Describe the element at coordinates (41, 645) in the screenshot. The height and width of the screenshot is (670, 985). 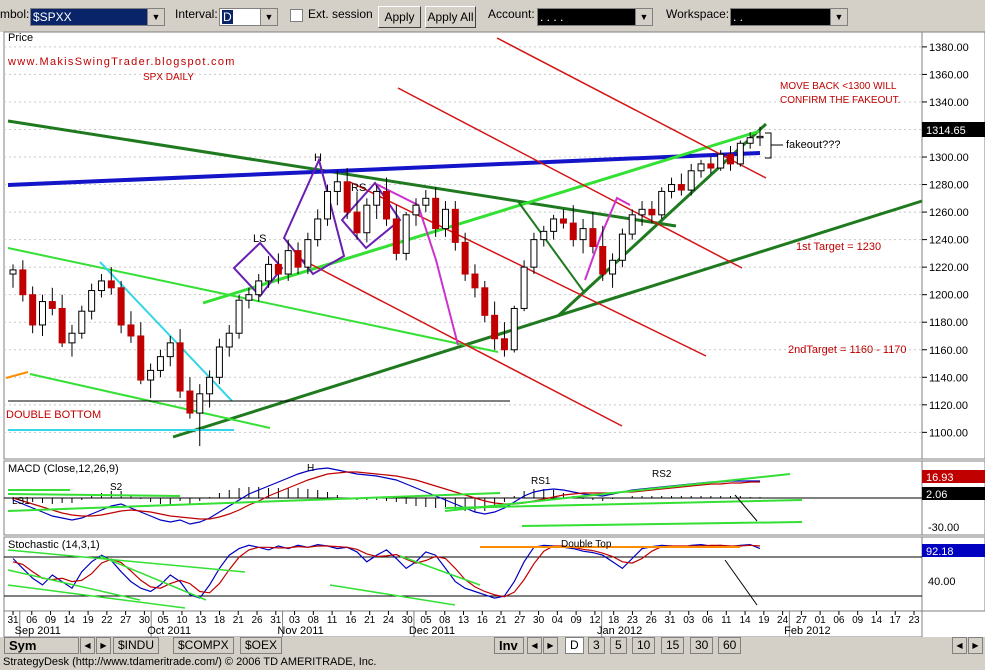
I see `tab-sym: Sym` at that location.